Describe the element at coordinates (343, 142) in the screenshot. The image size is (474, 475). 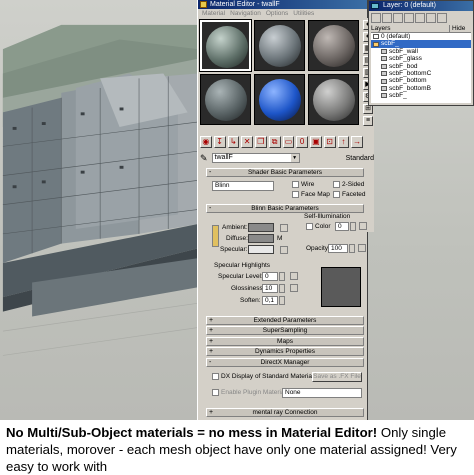
I see `go-to-parent-button: ↑` at that location.